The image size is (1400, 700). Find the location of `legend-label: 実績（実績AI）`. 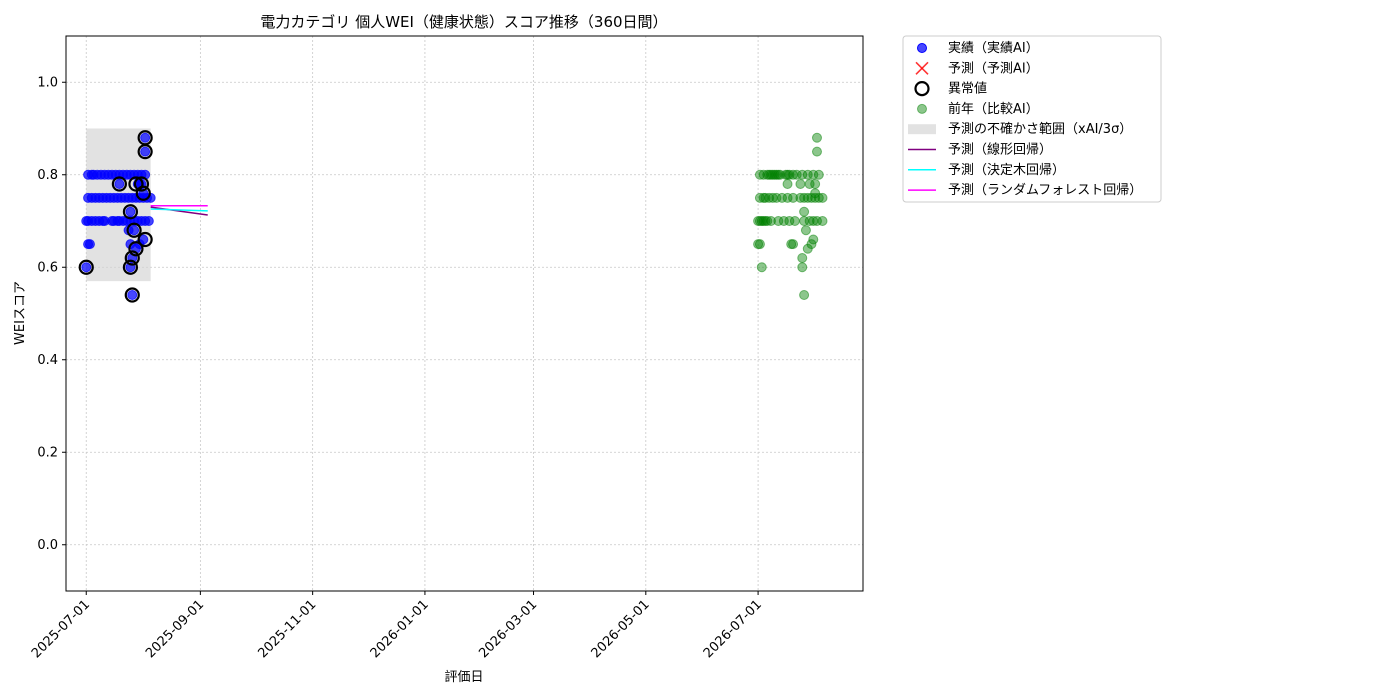

legend-label: 実績（実績AI） is located at coordinates (993, 48).